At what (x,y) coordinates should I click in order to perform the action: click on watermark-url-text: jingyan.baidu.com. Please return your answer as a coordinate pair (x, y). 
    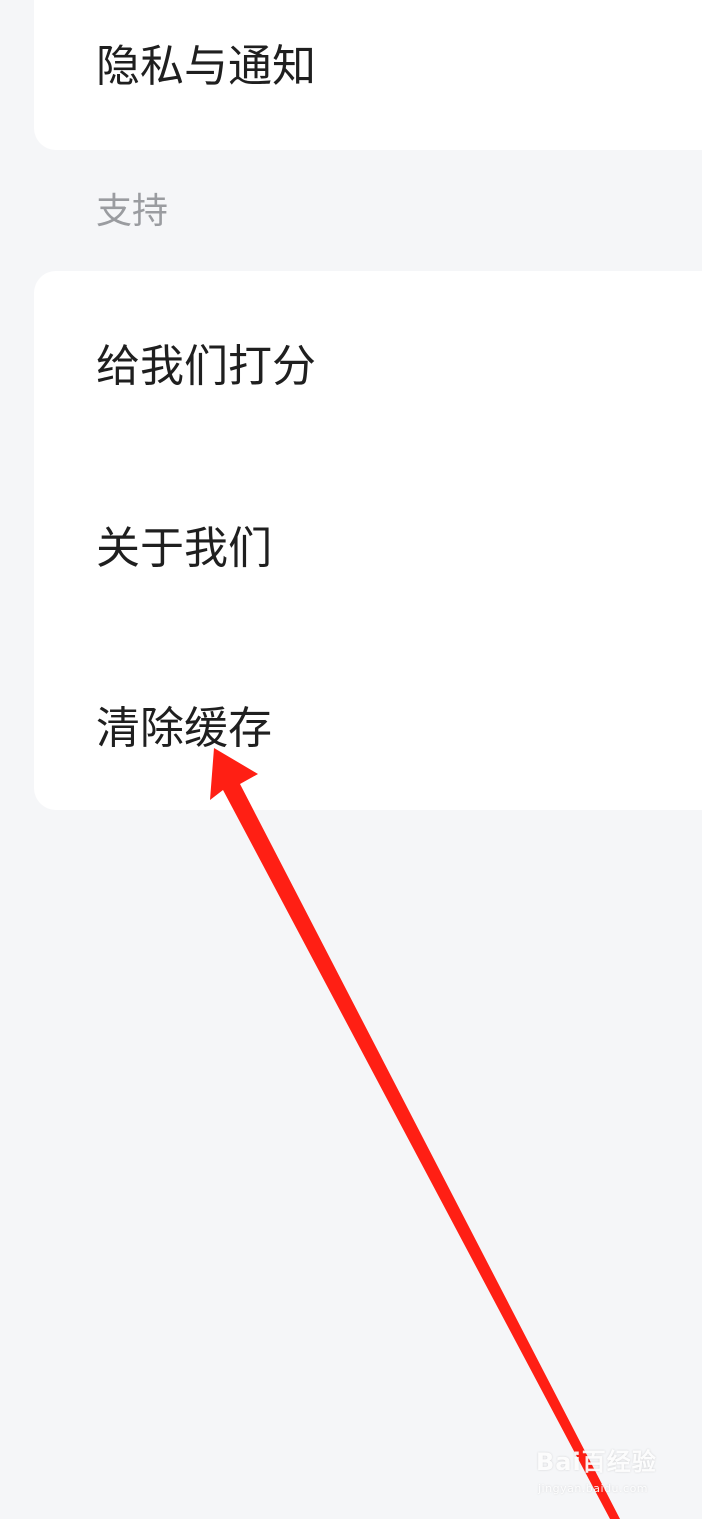
    Looking at the image, I should click on (593, 1488).